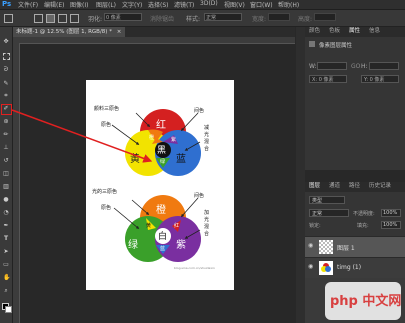 The image size is (405, 323). I want to click on tab-properties: 属性, so click(354, 31).